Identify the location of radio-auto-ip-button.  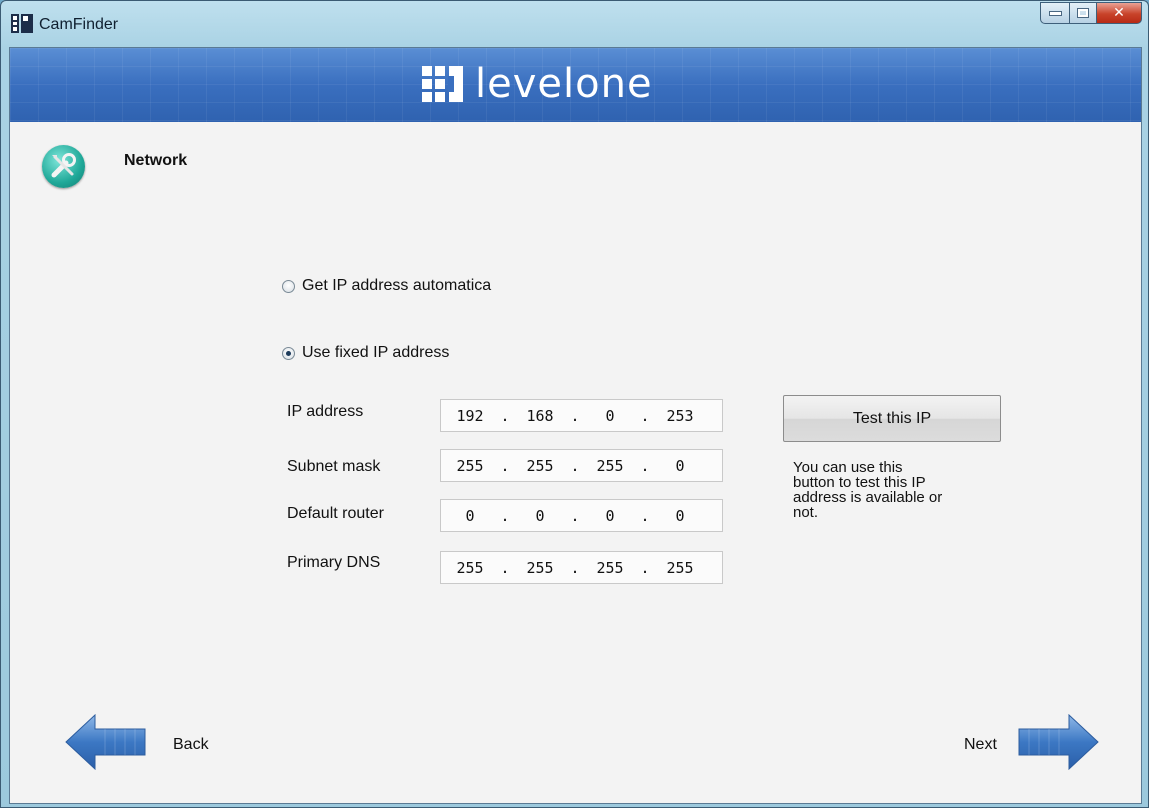
(288, 286).